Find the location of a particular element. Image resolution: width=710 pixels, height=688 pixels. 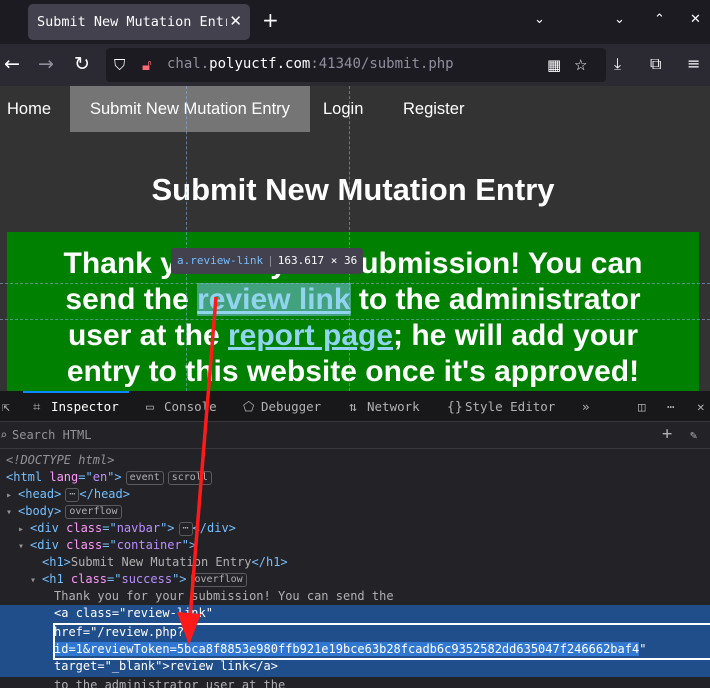

tab-console: ▭ Console is located at coordinates (181, 406).